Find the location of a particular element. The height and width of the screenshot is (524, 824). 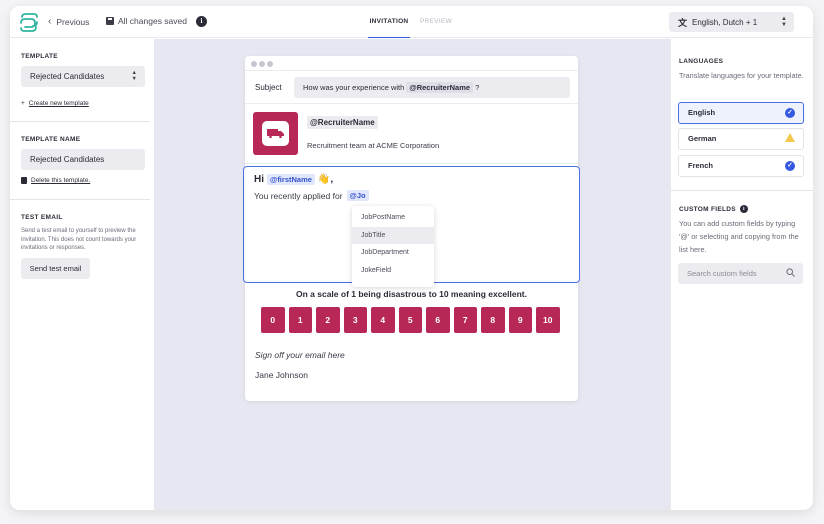

template-select: Rejected Candidates ▲ ▼ is located at coordinates (83, 76).